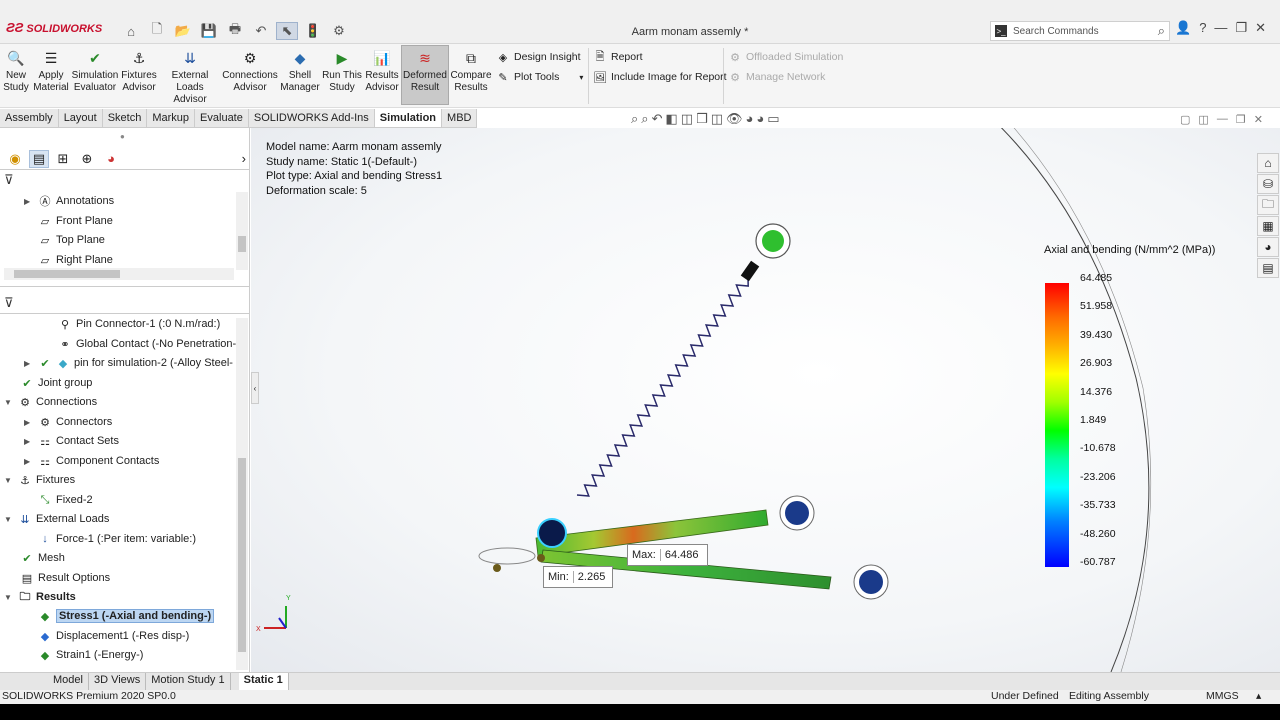 This screenshot has height=720, width=1280. I want to click on include-image-button: 🖼 Include Image for Report, so click(660, 77).